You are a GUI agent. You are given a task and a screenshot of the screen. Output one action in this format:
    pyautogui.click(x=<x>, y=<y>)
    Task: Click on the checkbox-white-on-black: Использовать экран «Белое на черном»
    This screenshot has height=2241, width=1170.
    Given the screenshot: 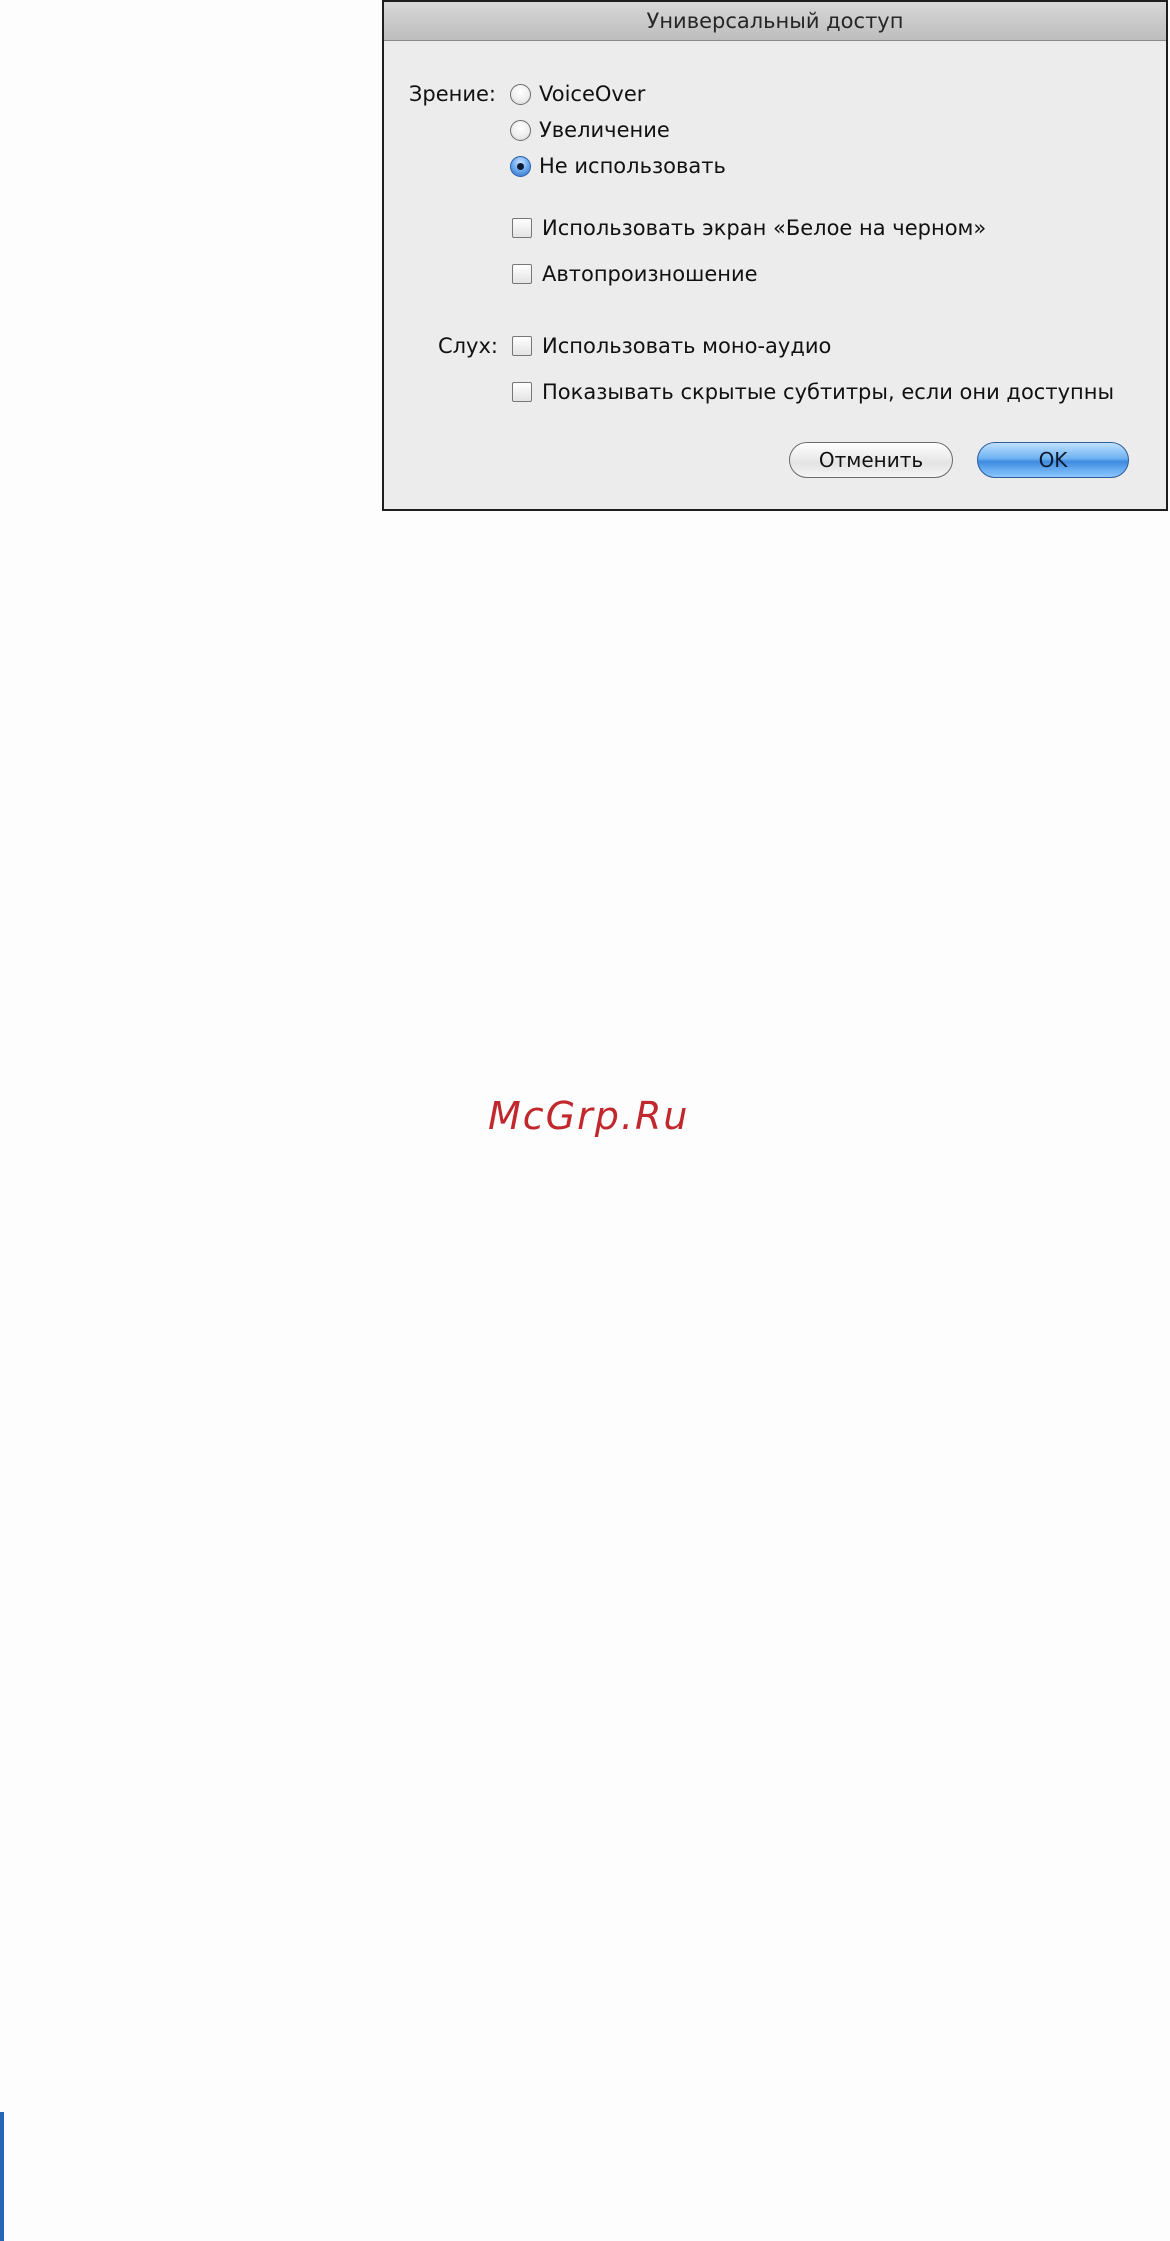 What is the action you would take?
    pyautogui.click(x=749, y=228)
    